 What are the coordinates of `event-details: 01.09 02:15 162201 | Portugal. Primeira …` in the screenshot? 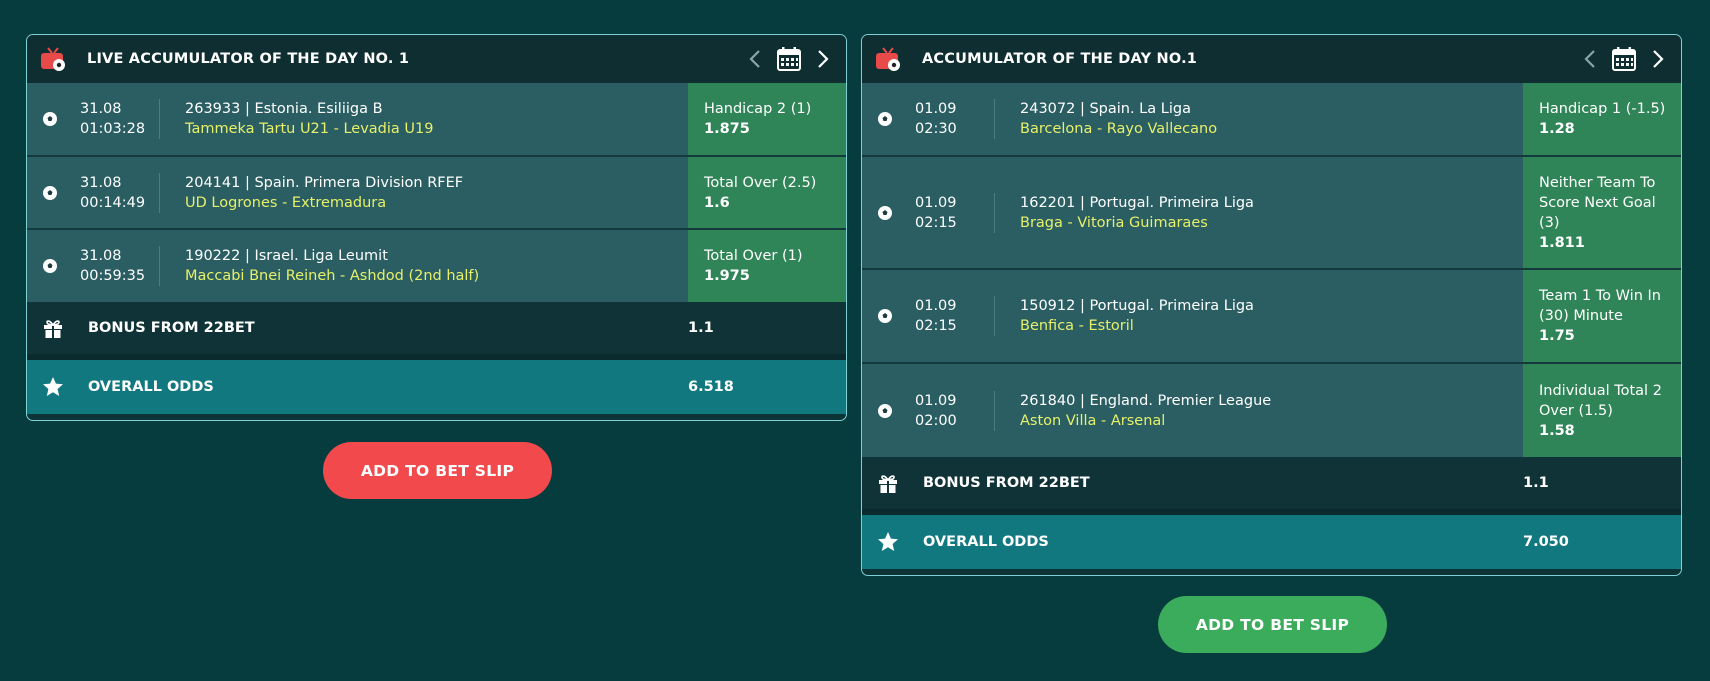 It's located at (1192, 212).